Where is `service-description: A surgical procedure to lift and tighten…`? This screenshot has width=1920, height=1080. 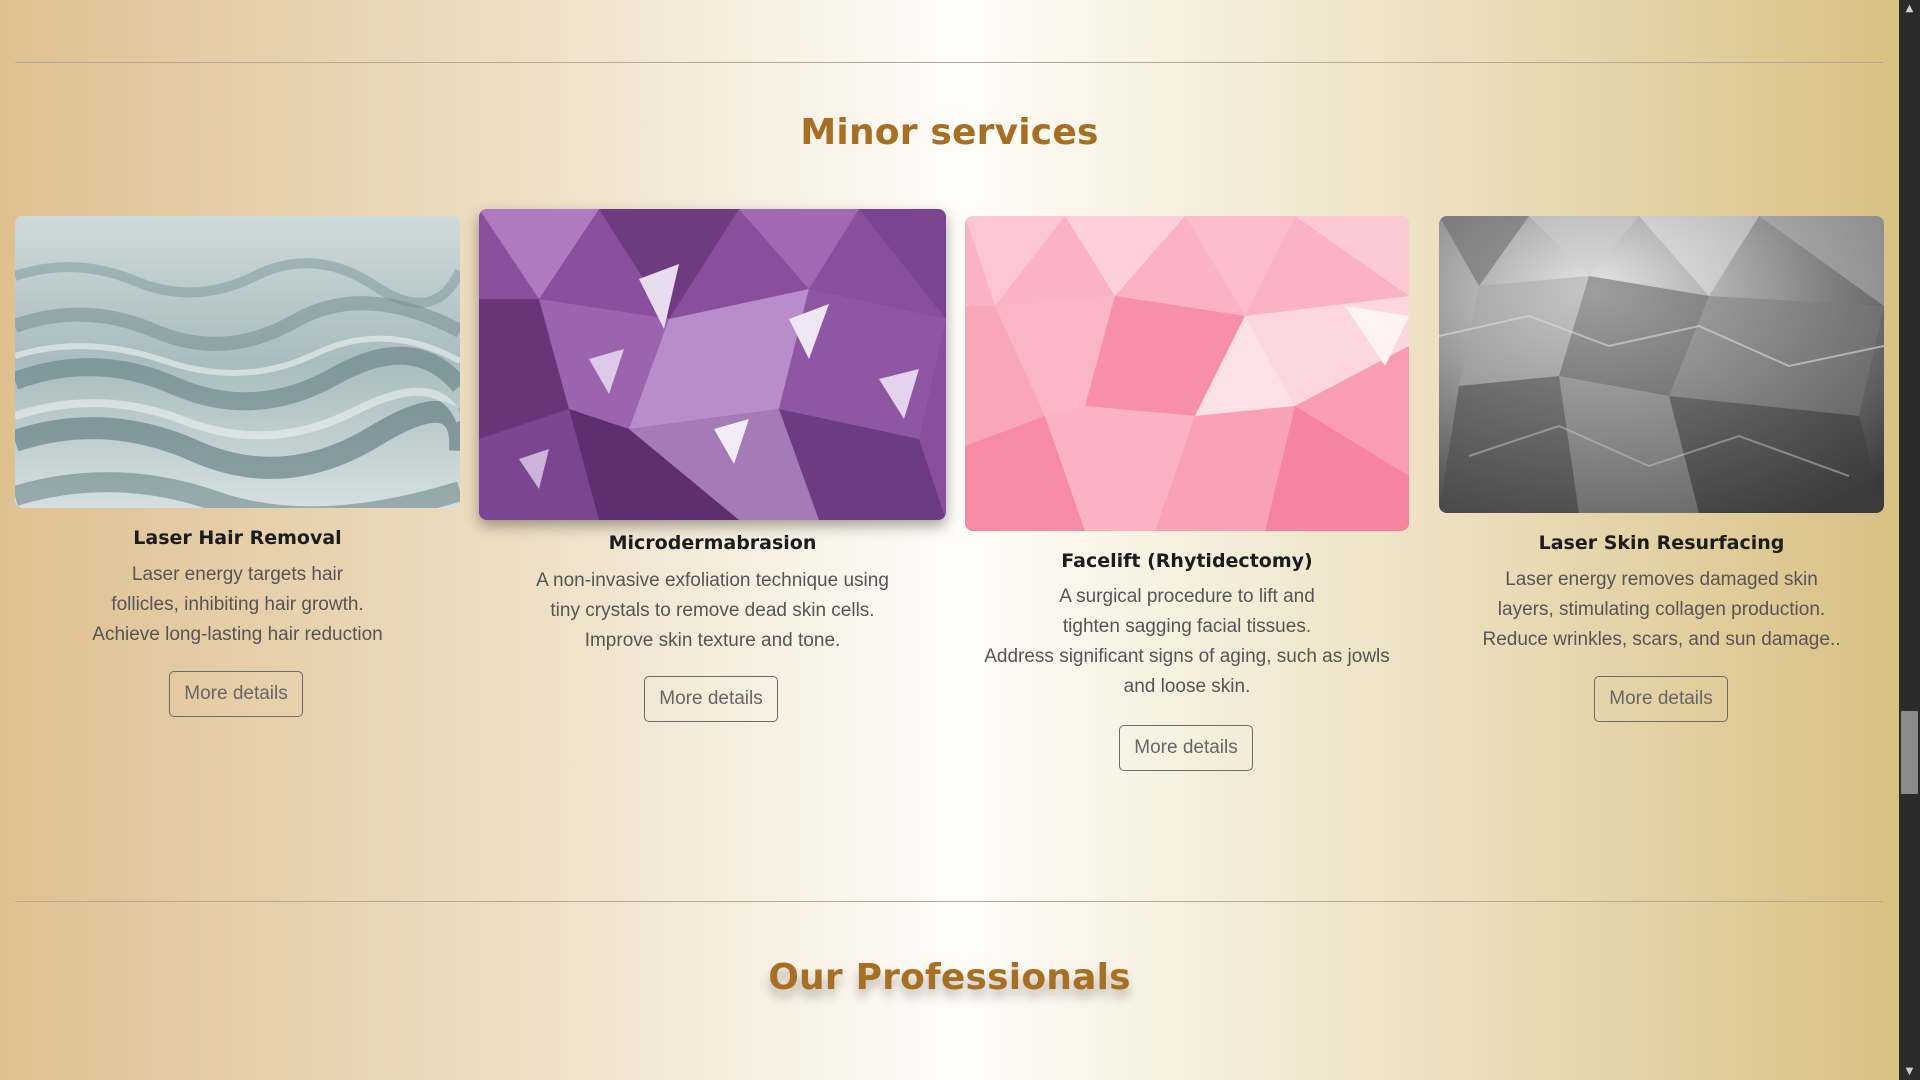 service-description: A surgical procedure to lift and tighten… is located at coordinates (1187, 641).